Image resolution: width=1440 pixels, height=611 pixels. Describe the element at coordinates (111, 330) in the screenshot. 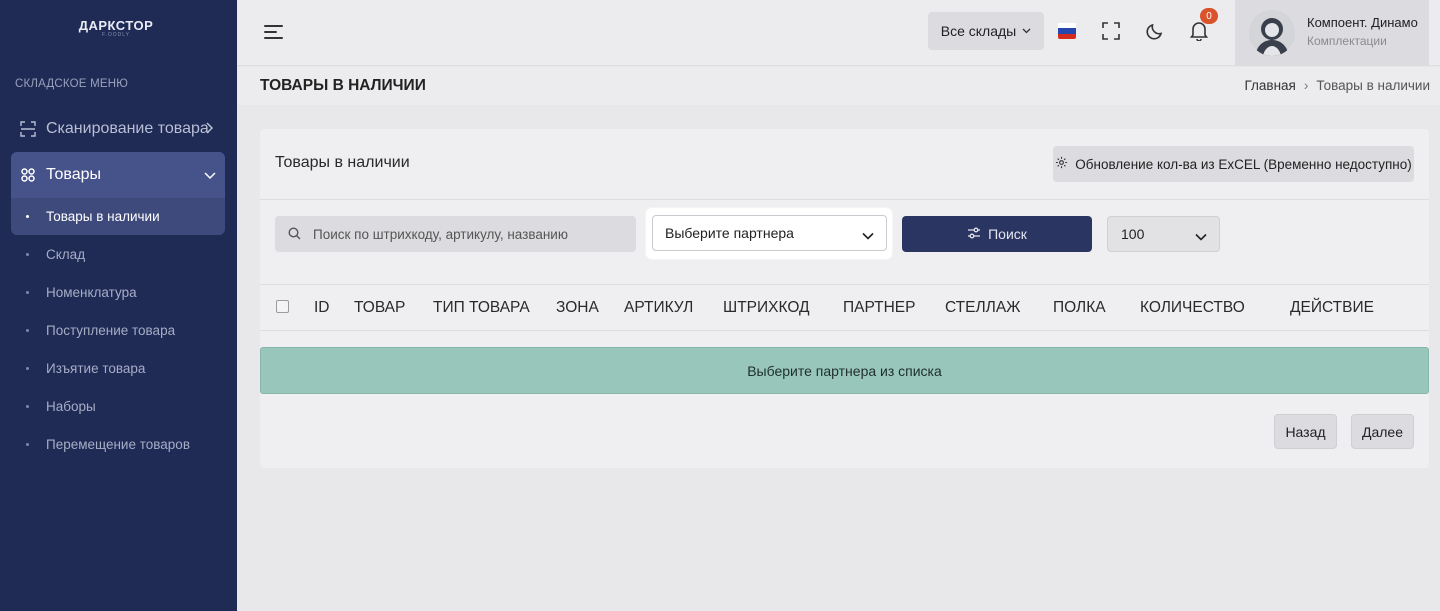

I see `sidebar-subitem-label: Поступление товара` at that location.